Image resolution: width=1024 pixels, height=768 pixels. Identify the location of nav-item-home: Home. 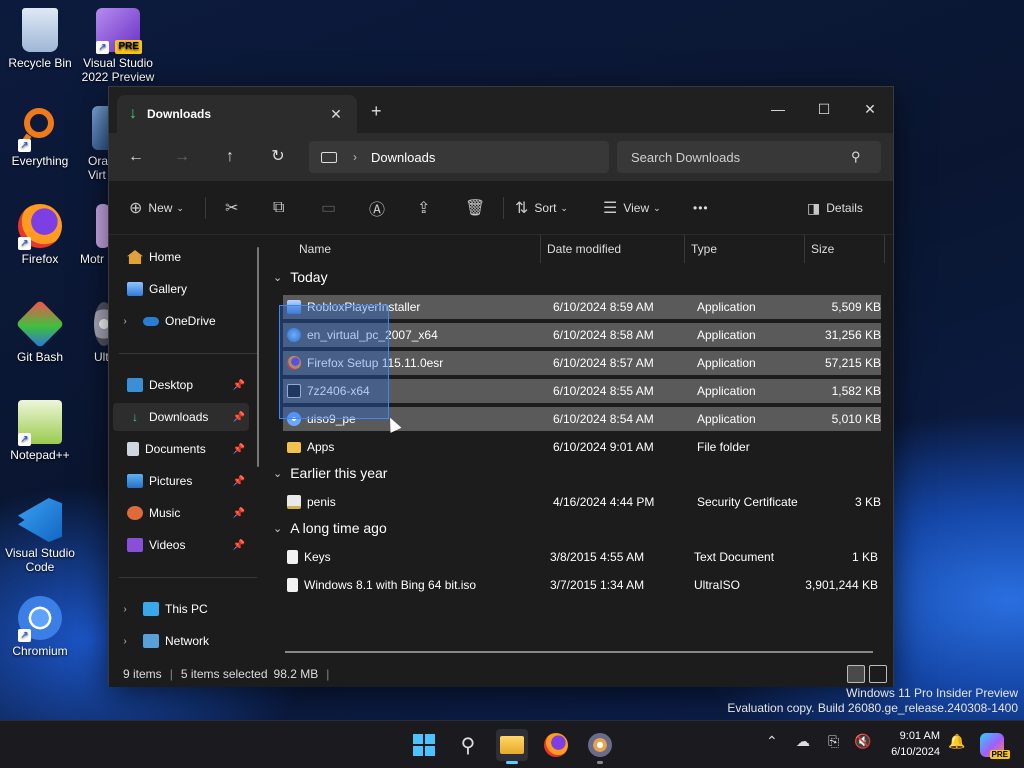
(181, 257).